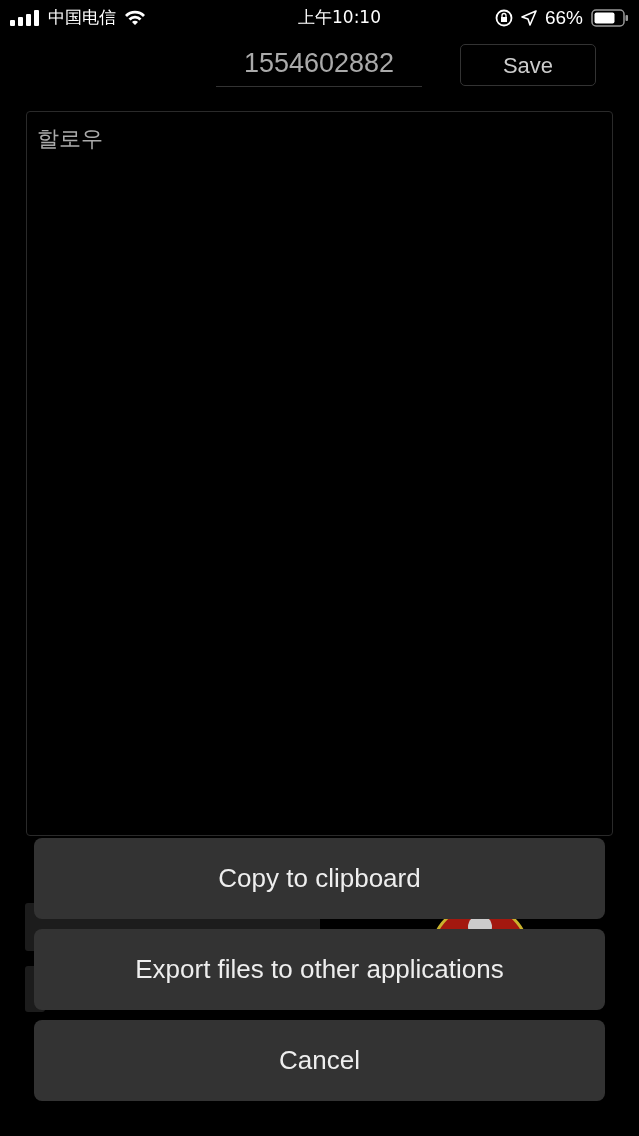  I want to click on battery-icon, so click(610, 18).